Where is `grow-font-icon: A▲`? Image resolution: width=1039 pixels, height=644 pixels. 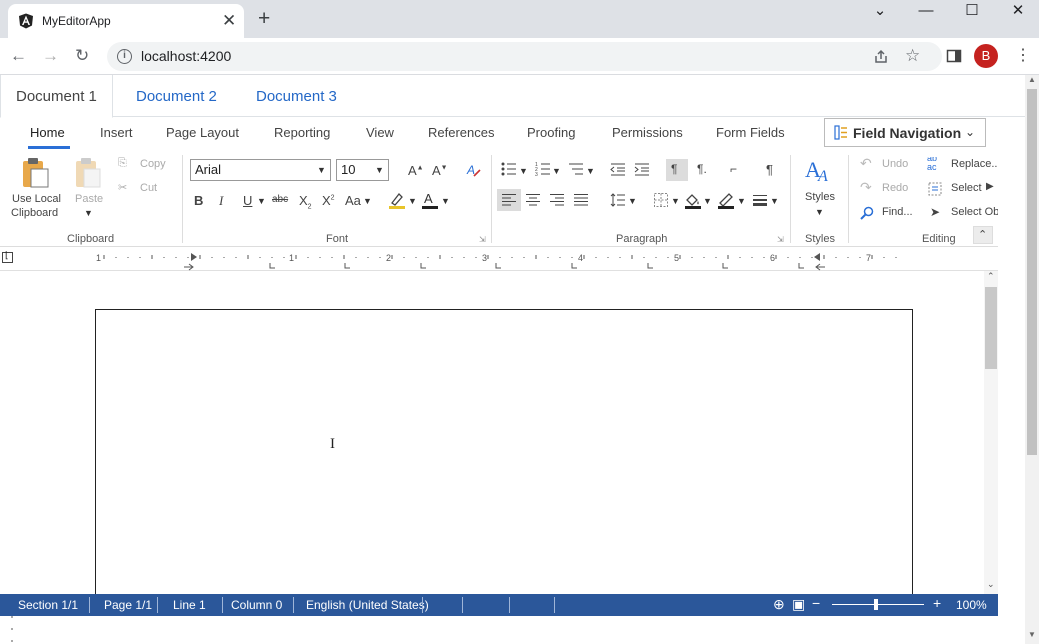
grow-font-icon: A▲ is located at coordinates (416, 170).